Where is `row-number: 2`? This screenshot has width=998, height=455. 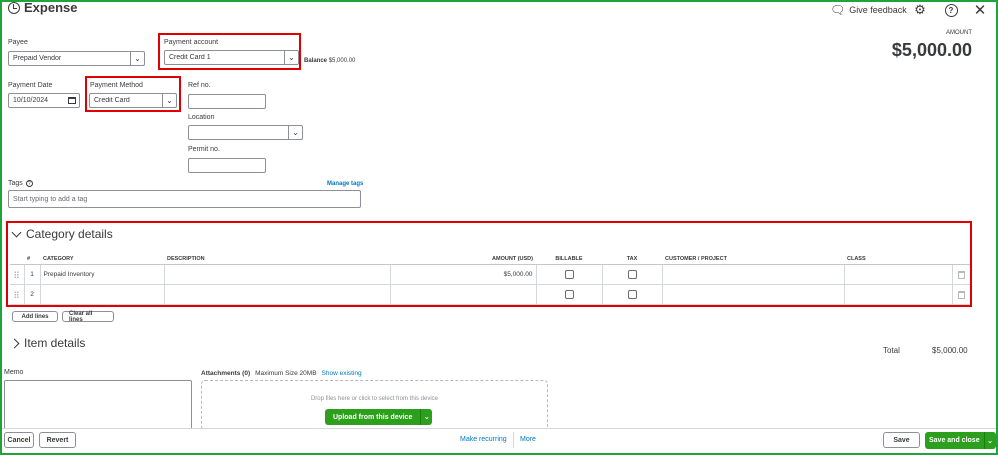
row-number: 2 is located at coordinates (32, 294).